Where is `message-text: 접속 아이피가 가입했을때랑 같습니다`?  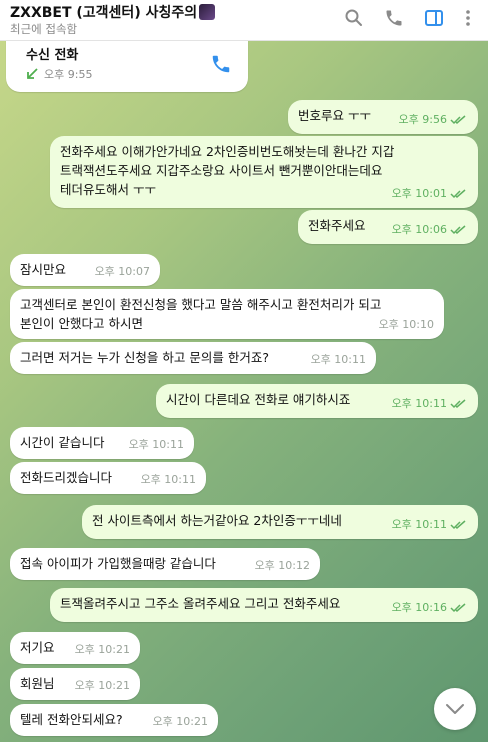 message-text: 접속 아이피가 가입했을때랑 같습니다 is located at coordinates (118, 563).